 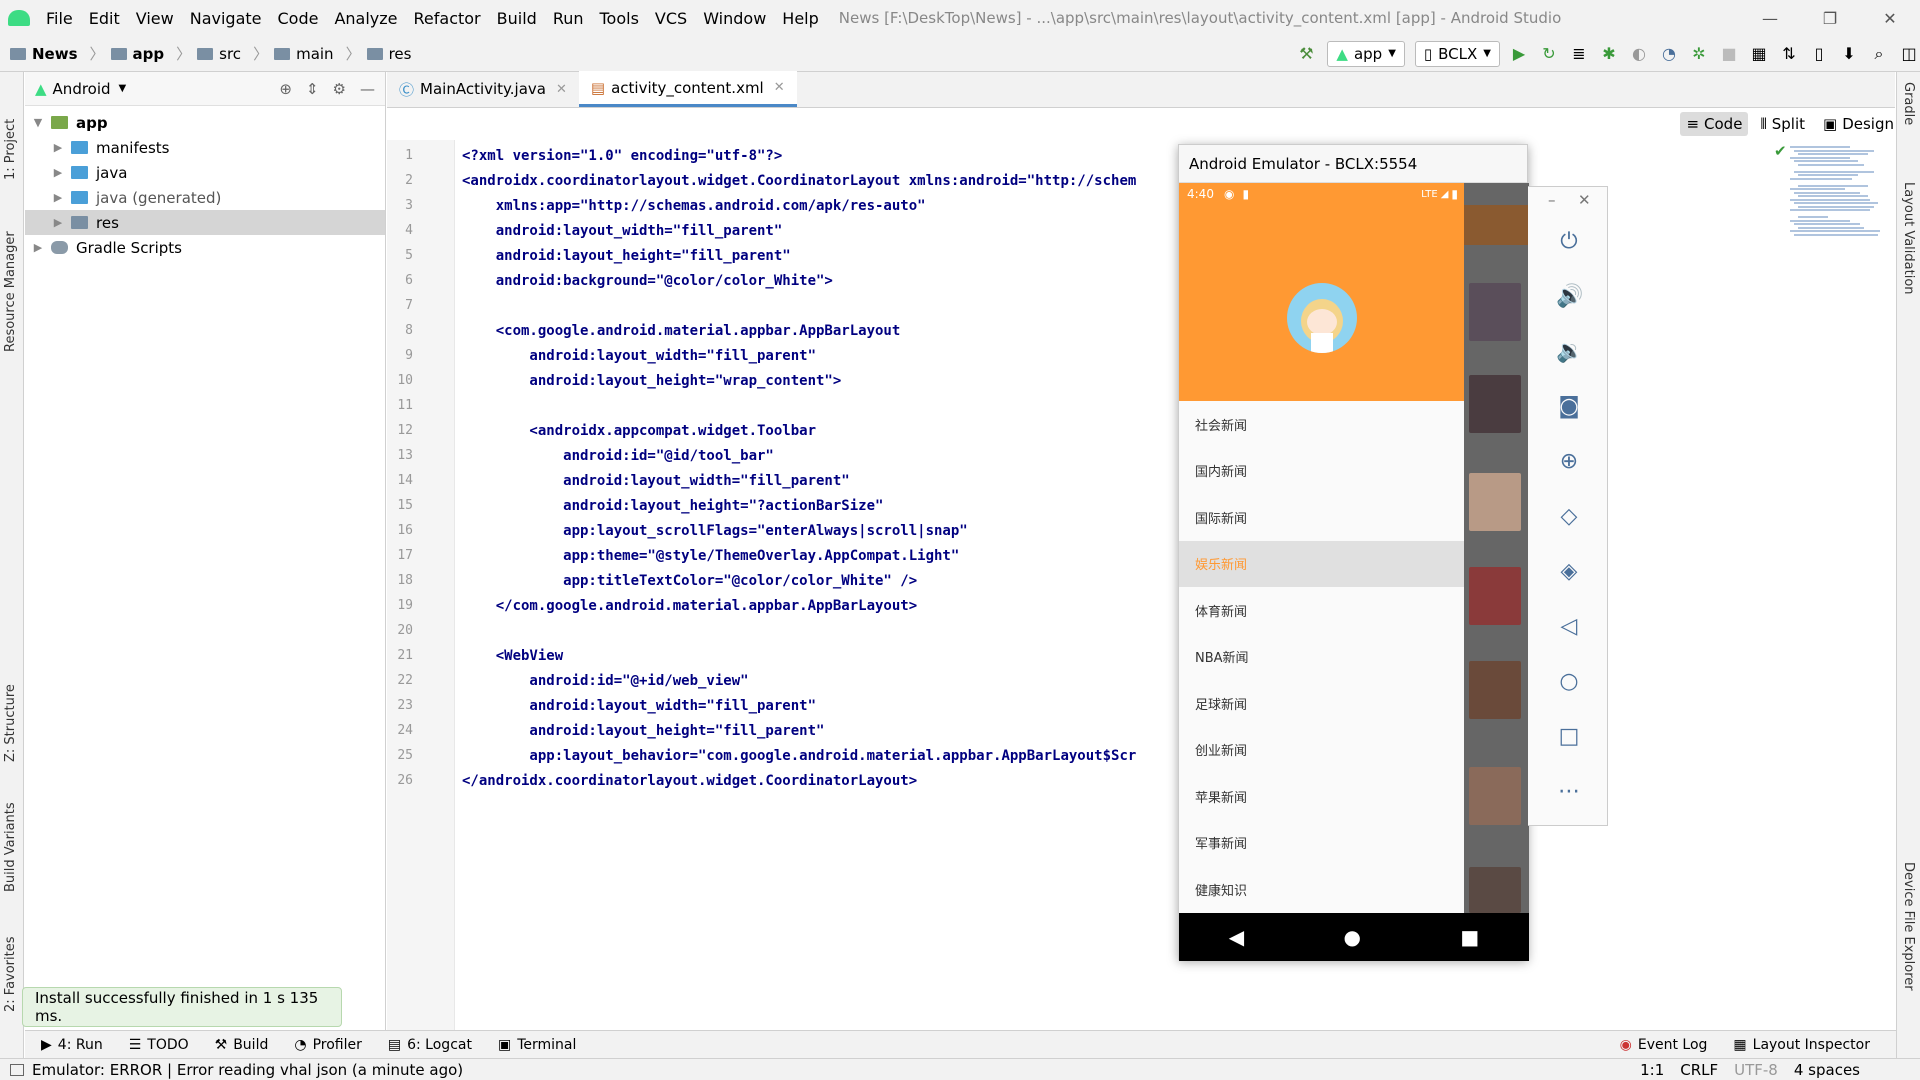 I want to click on tree-item: ▶ java, so click(x=205, y=172).